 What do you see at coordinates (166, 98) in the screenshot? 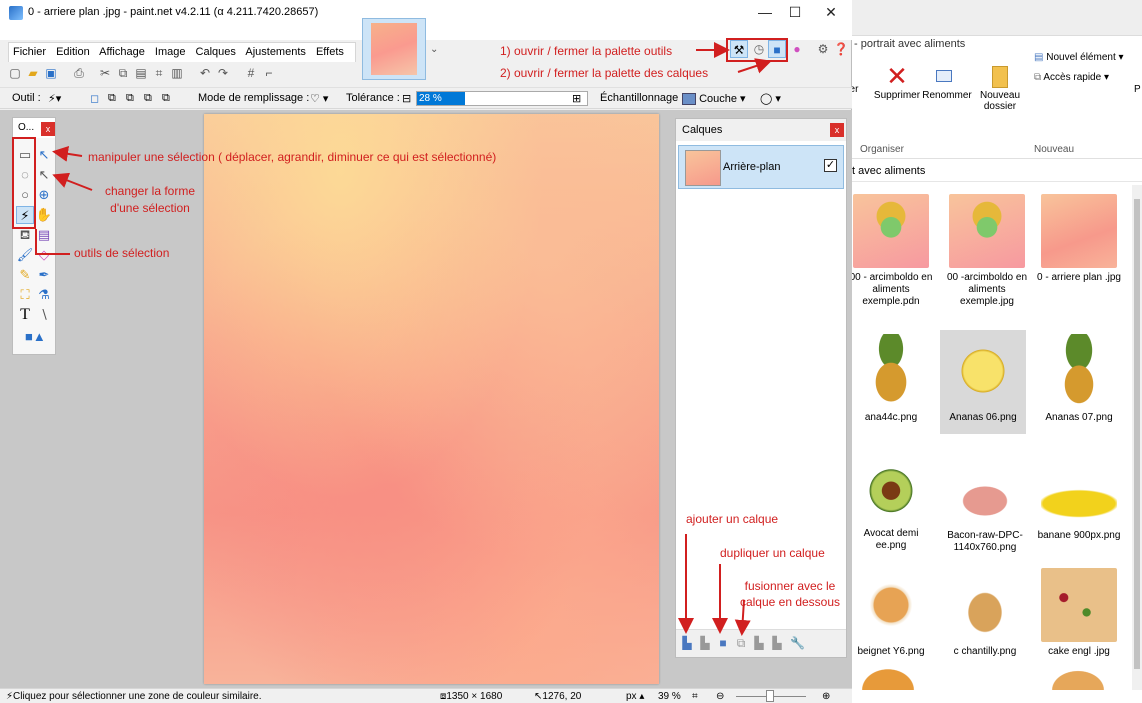
I see `selection-mode-xor-icon: ⧉` at bounding box center [166, 98].